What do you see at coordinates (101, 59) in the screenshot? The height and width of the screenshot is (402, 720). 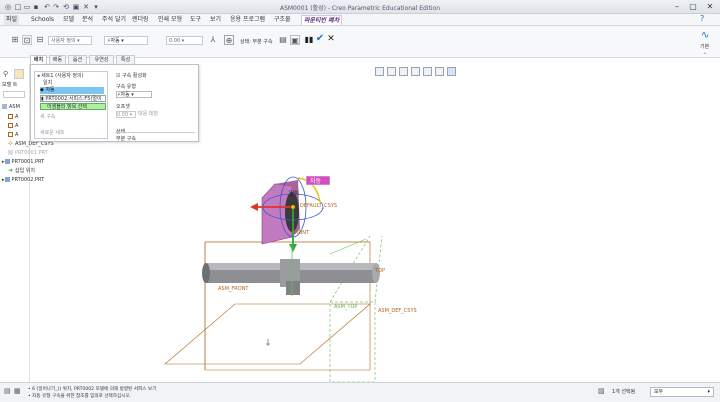 I see `tab-flexibility: 유연성` at bounding box center [101, 59].